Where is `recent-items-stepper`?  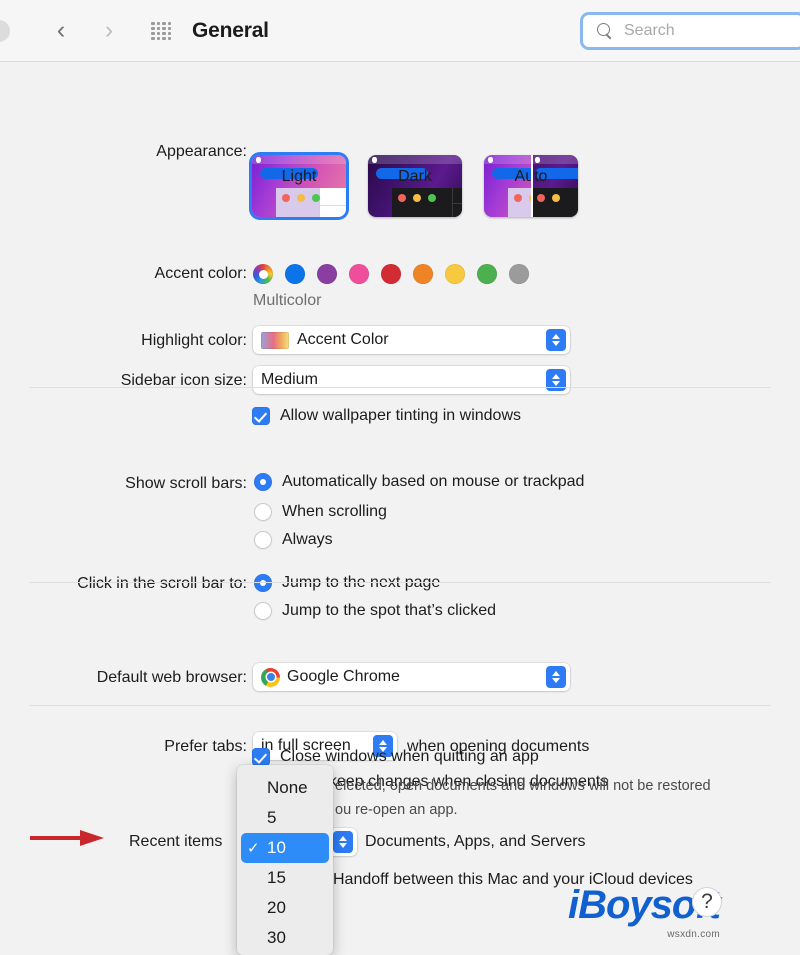
recent-items-stepper is located at coordinates (343, 842).